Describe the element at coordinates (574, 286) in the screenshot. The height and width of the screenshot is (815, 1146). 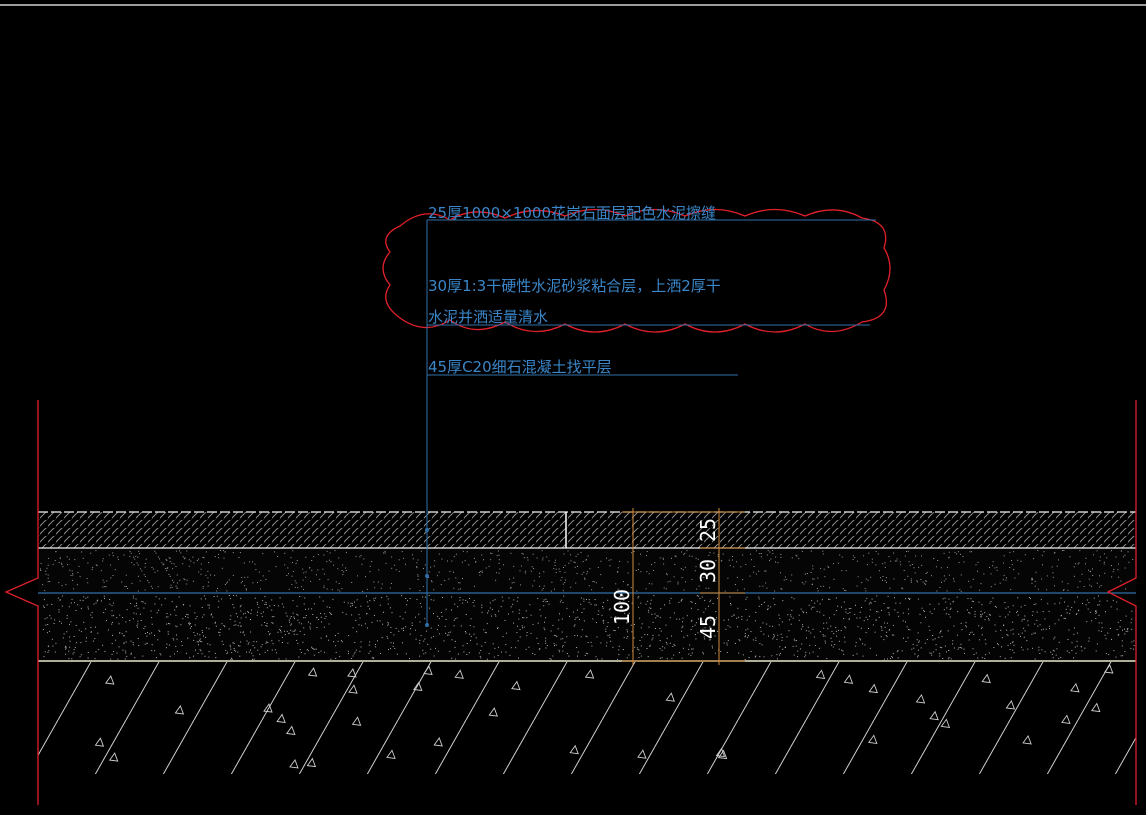
I see `annotation-mortar-line1: 30厚1:3干硬性水泥砂浆粘合层，上洒2厚干` at that location.